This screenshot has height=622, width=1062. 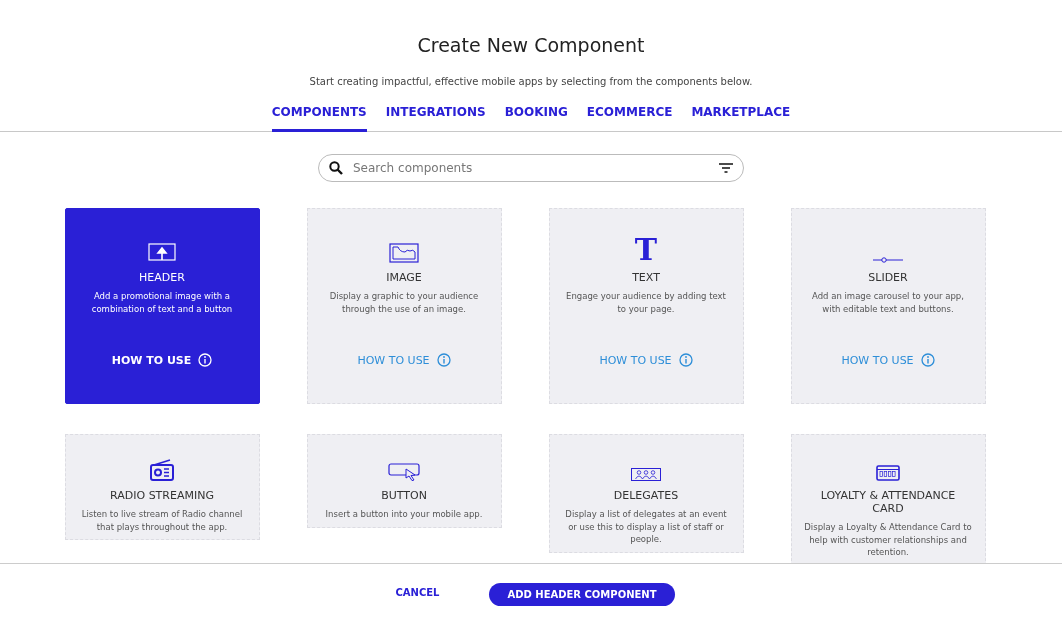 I want to click on slider-icon, so click(x=888, y=260).